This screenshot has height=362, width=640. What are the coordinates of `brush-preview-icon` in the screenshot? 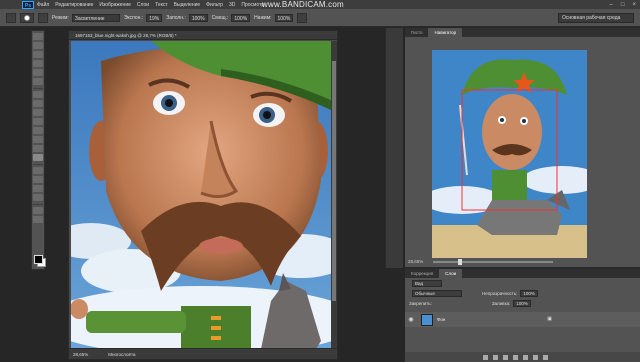 It's located at (27, 17).